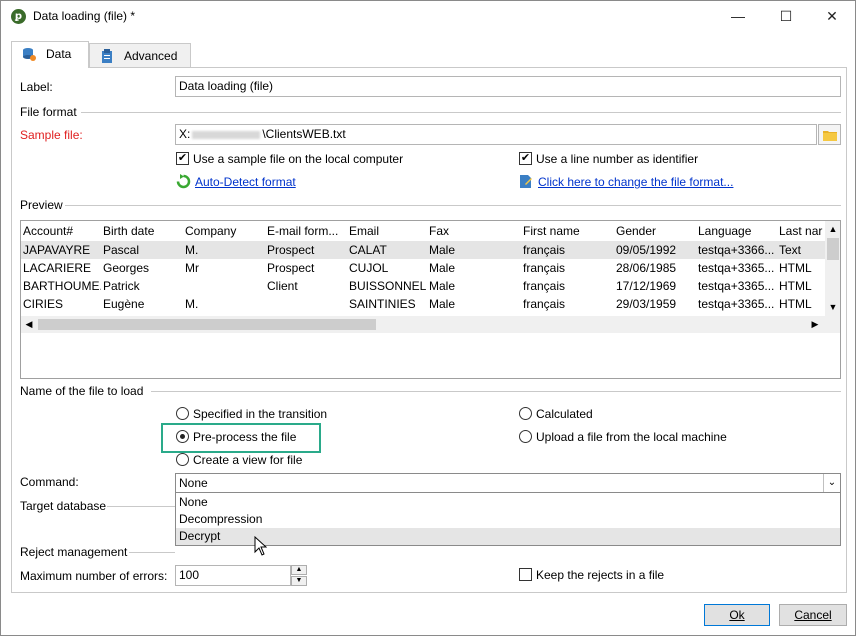  I want to click on cancel-button-label: Cancel, so click(813, 615).